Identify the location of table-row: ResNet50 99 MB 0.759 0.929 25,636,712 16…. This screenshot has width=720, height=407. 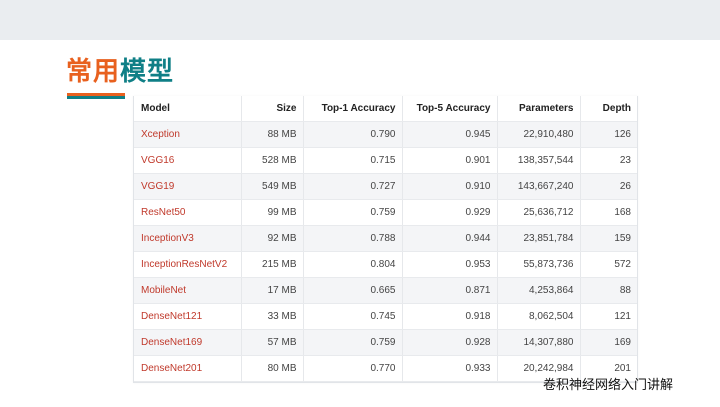
(385, 212).